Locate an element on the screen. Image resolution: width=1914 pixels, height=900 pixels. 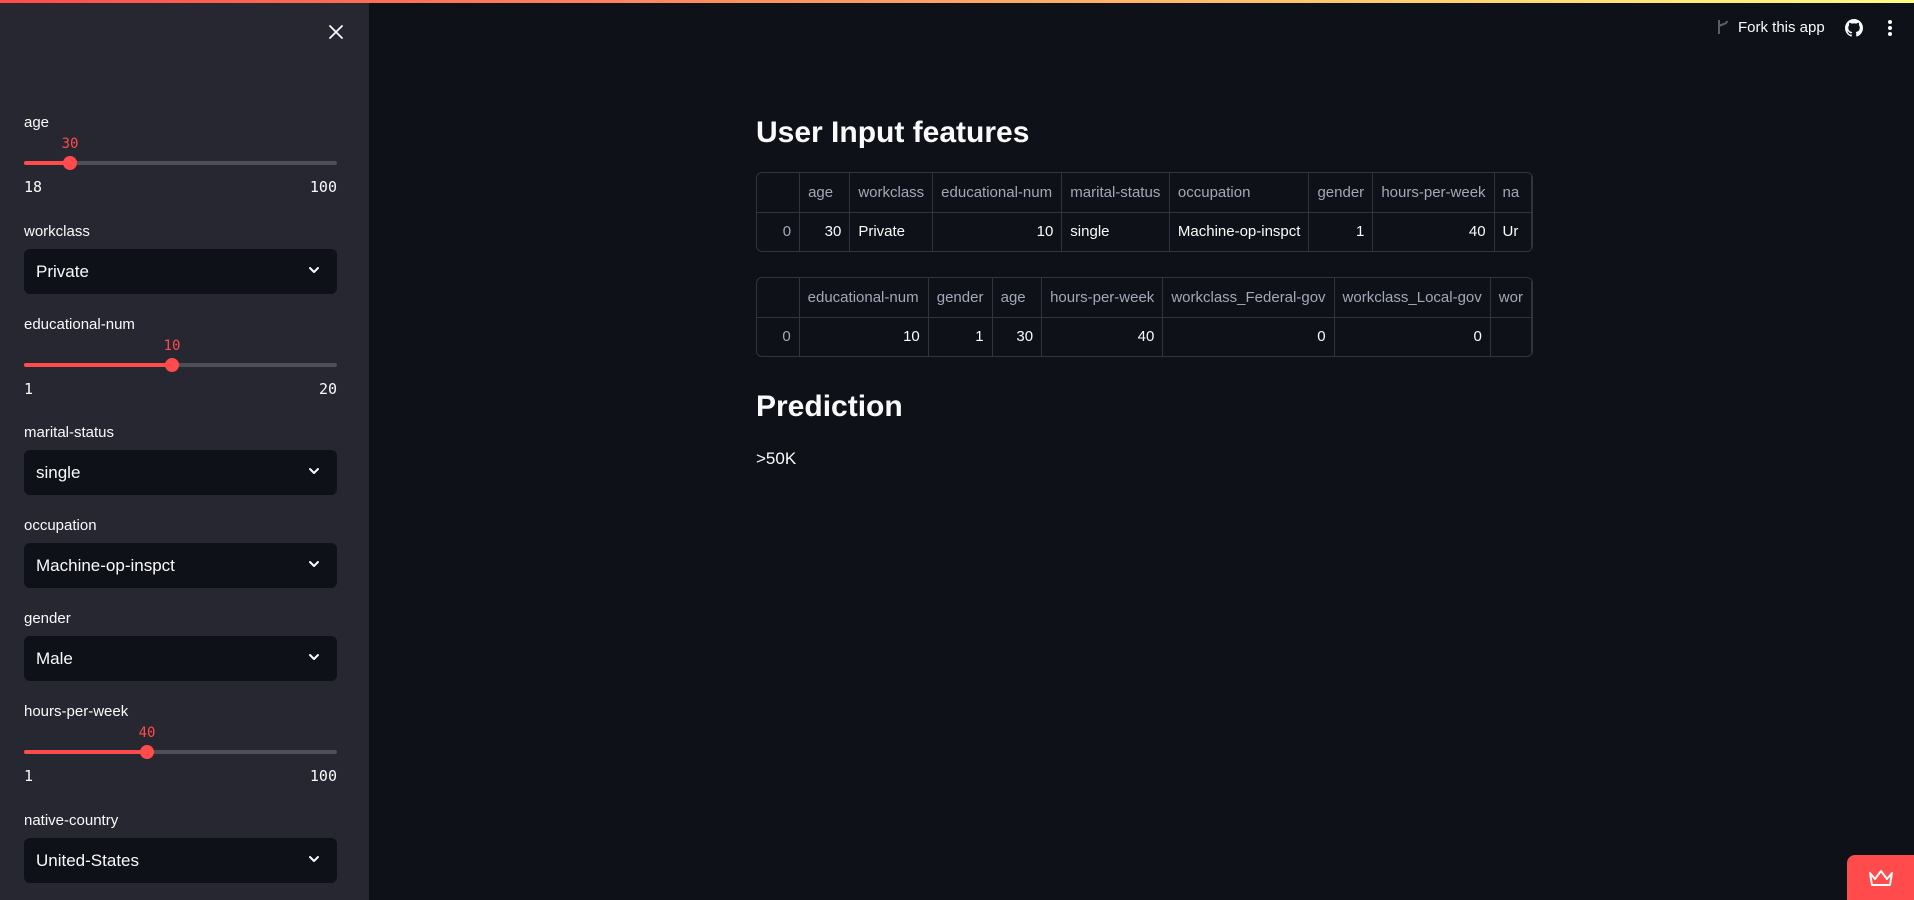
fork-app-button: Fork this app is located at coordinates (1770, 27).